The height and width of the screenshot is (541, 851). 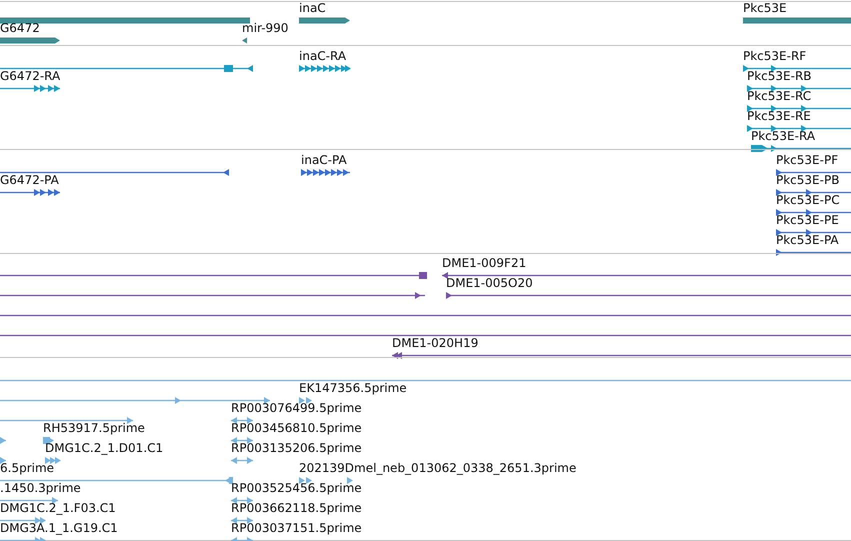 What do you see at coordinates (312, 8) in the screenshot?
I see `feature-label: inaC` at bounding box center [312, 8].